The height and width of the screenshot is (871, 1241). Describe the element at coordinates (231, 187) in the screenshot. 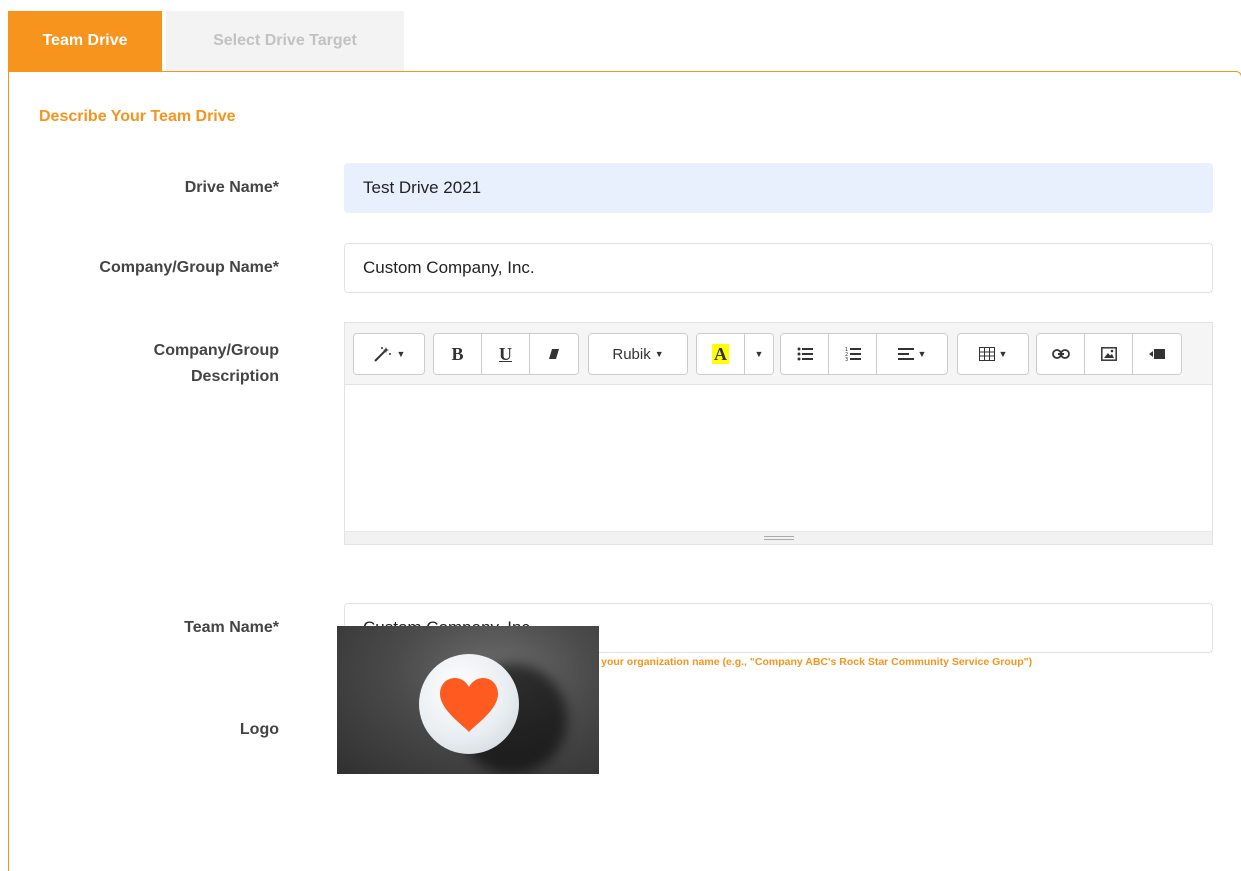

I see `drive-name-label: Drive Name*` at that location.